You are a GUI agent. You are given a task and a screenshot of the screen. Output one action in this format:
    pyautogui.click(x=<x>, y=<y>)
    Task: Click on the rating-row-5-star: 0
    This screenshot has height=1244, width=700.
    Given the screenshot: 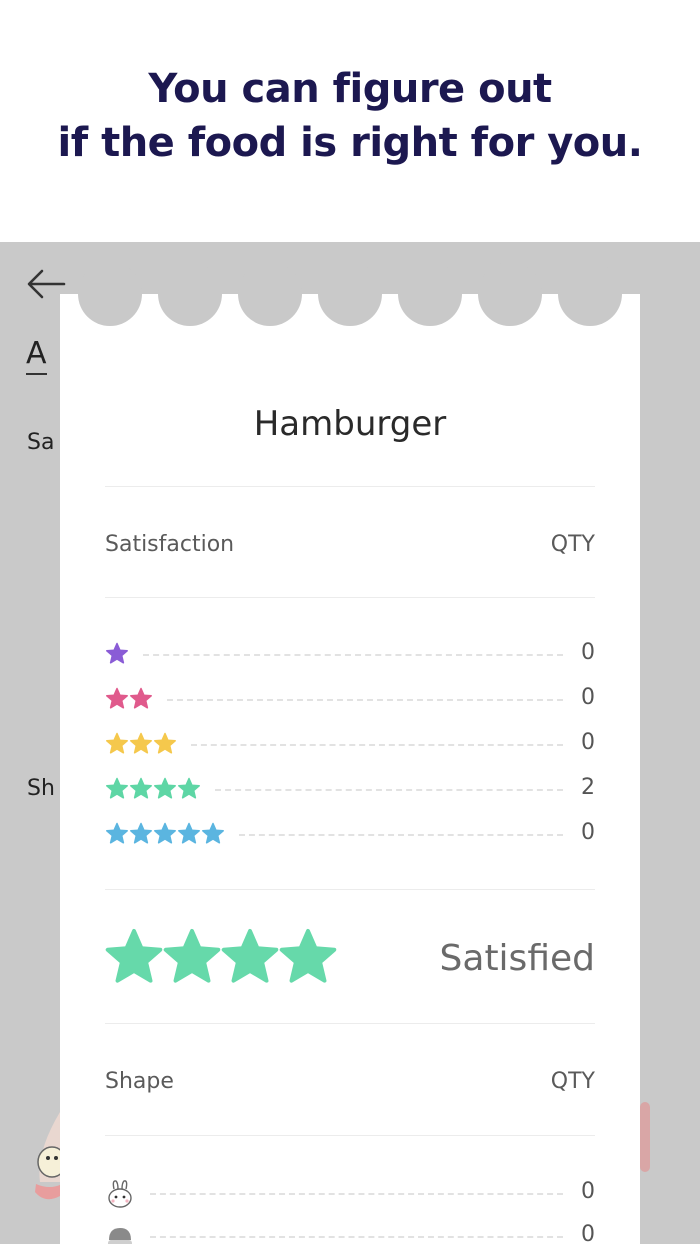 What is the action you would take?
    pyautogui.click(x=350, y=835)
    